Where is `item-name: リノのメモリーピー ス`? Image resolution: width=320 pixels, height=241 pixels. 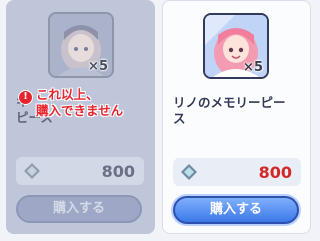
item-name: リノのメモリーピー ス is located at coordinates (229, 110).